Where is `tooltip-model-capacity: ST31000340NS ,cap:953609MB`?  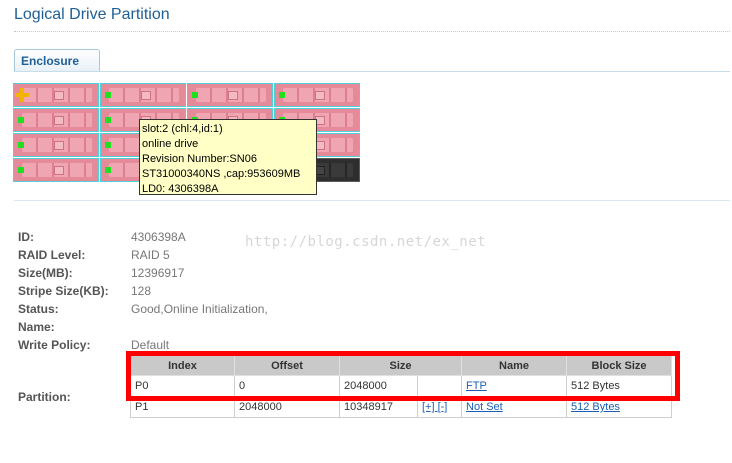
tooltip-model-capacity: ST31000340NS ,cap:953609MB is located at coordinates (221, 174).